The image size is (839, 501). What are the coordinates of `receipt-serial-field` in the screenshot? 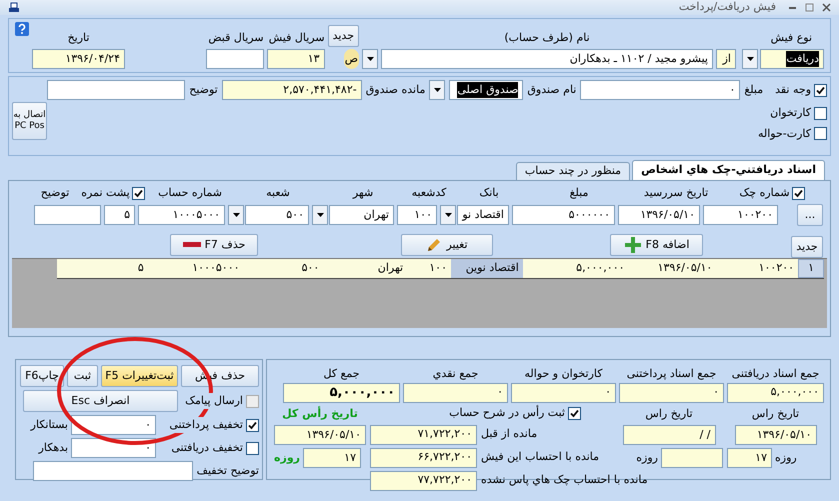 It's located at (235, 59).